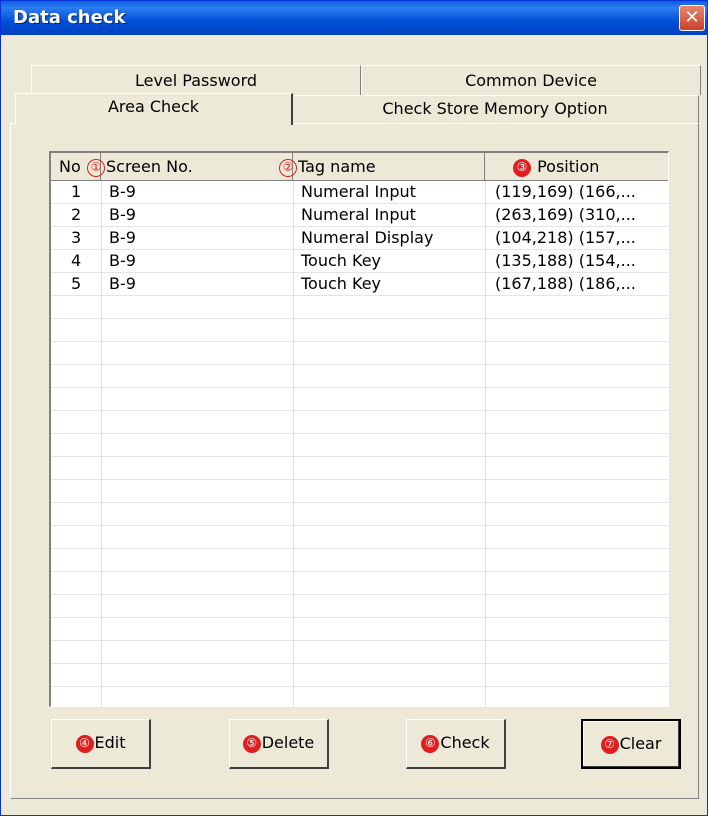 This screenshot has width=708, height=816. What do you see at coordinates (84, 743) in the screenshot?
I see `marker-4: ④` at bounding box center [84, 743].